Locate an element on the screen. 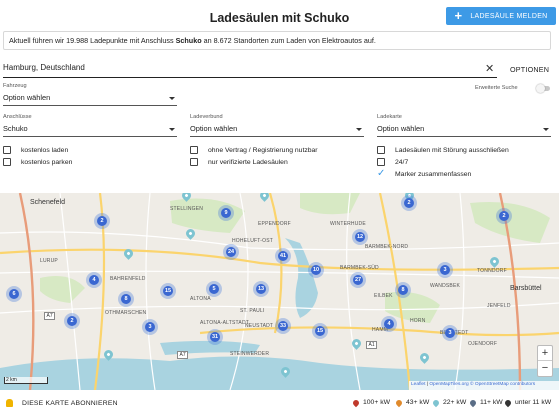  legend-label: 43+ kW is located at coordinates (418, 402).